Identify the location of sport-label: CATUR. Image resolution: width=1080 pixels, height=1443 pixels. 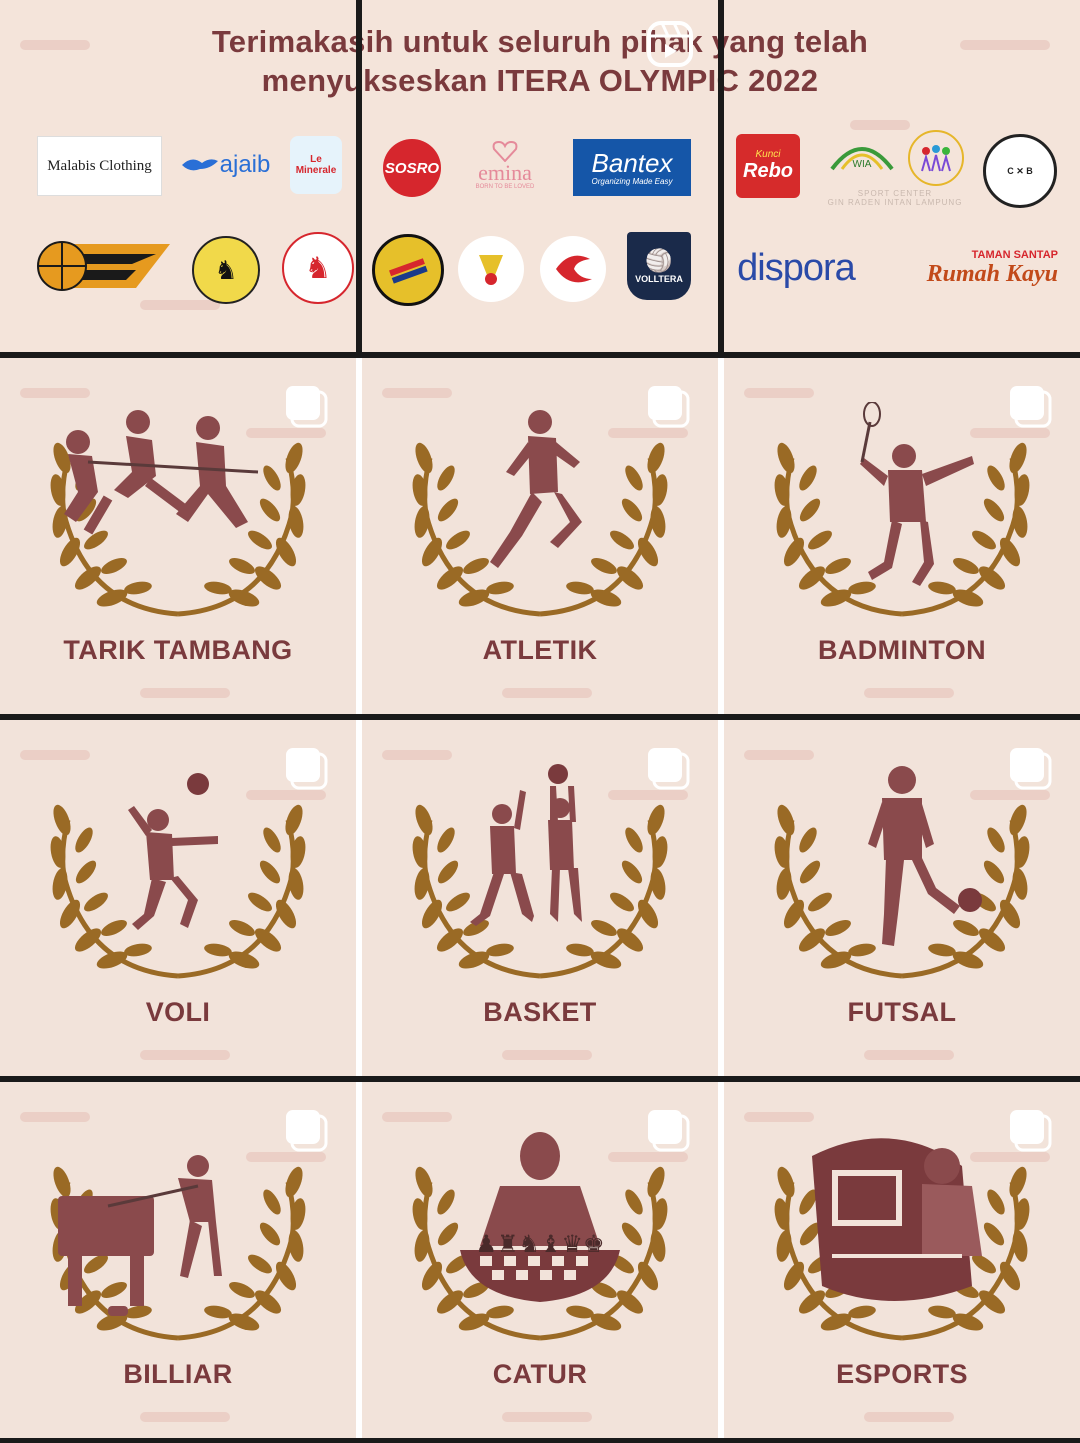
(540, 1374).